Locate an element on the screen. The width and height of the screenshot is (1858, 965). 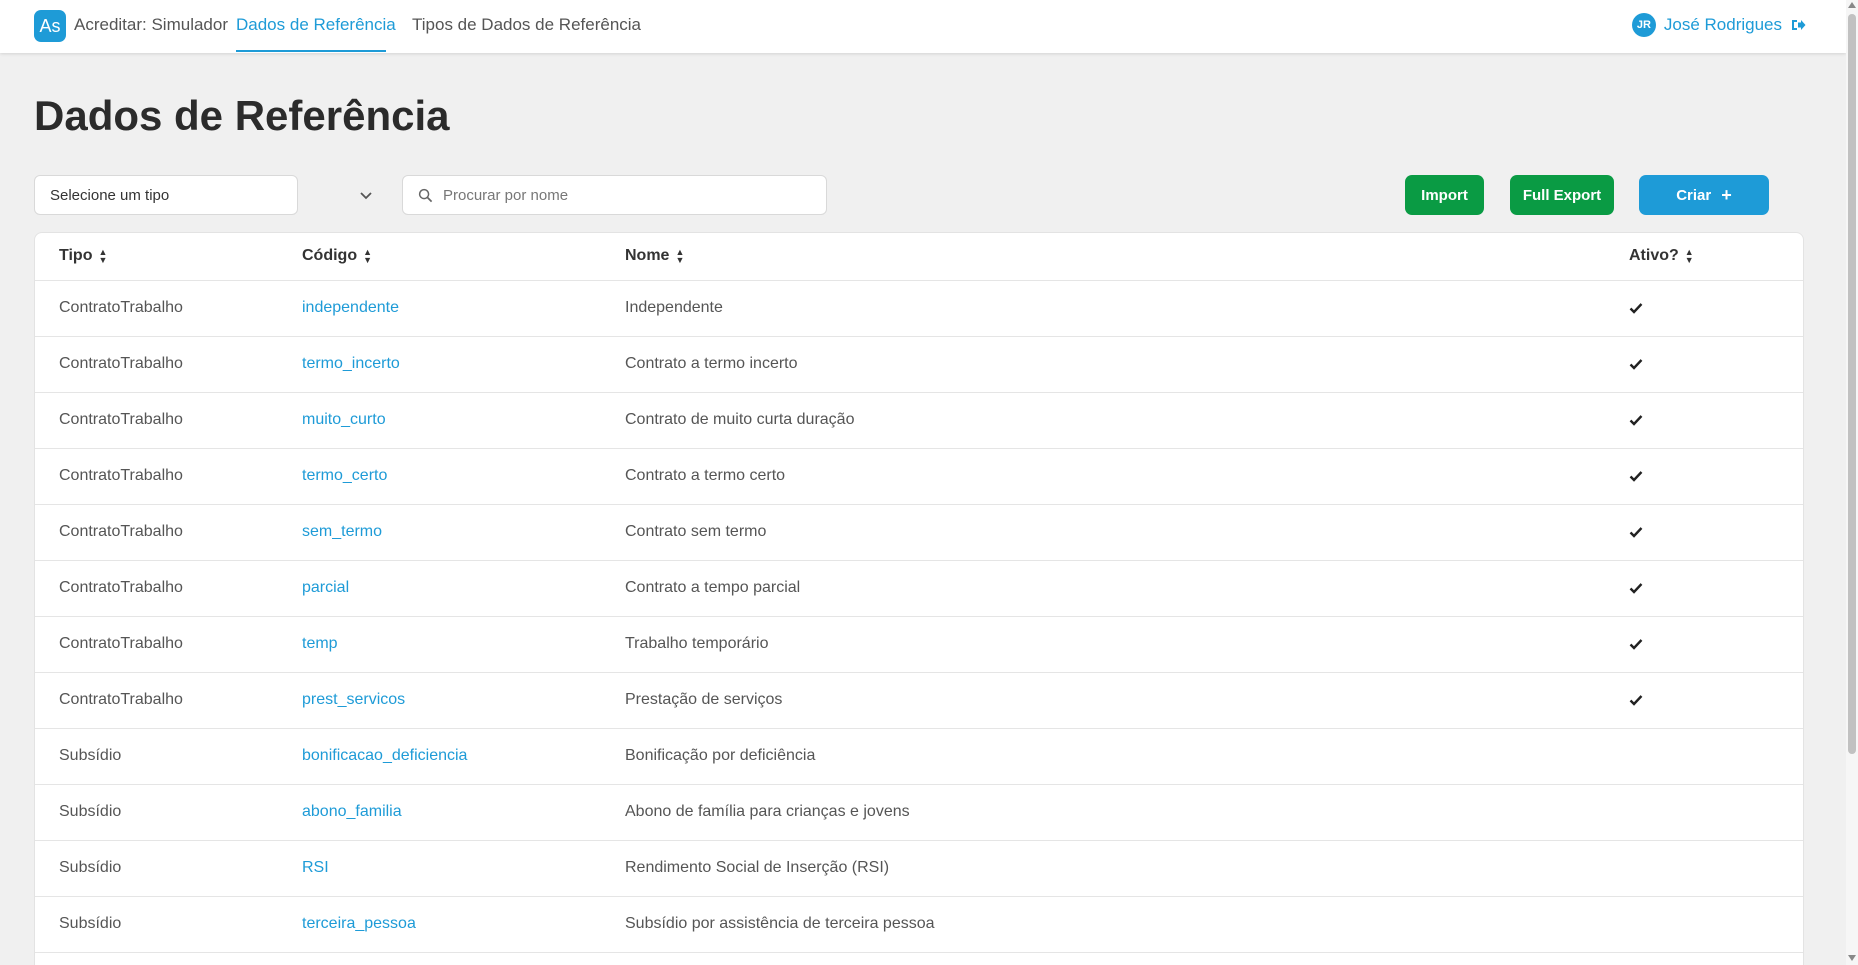
column-header-tipo: Tipo ▲ ▼ is located at coordinates (168, 257).